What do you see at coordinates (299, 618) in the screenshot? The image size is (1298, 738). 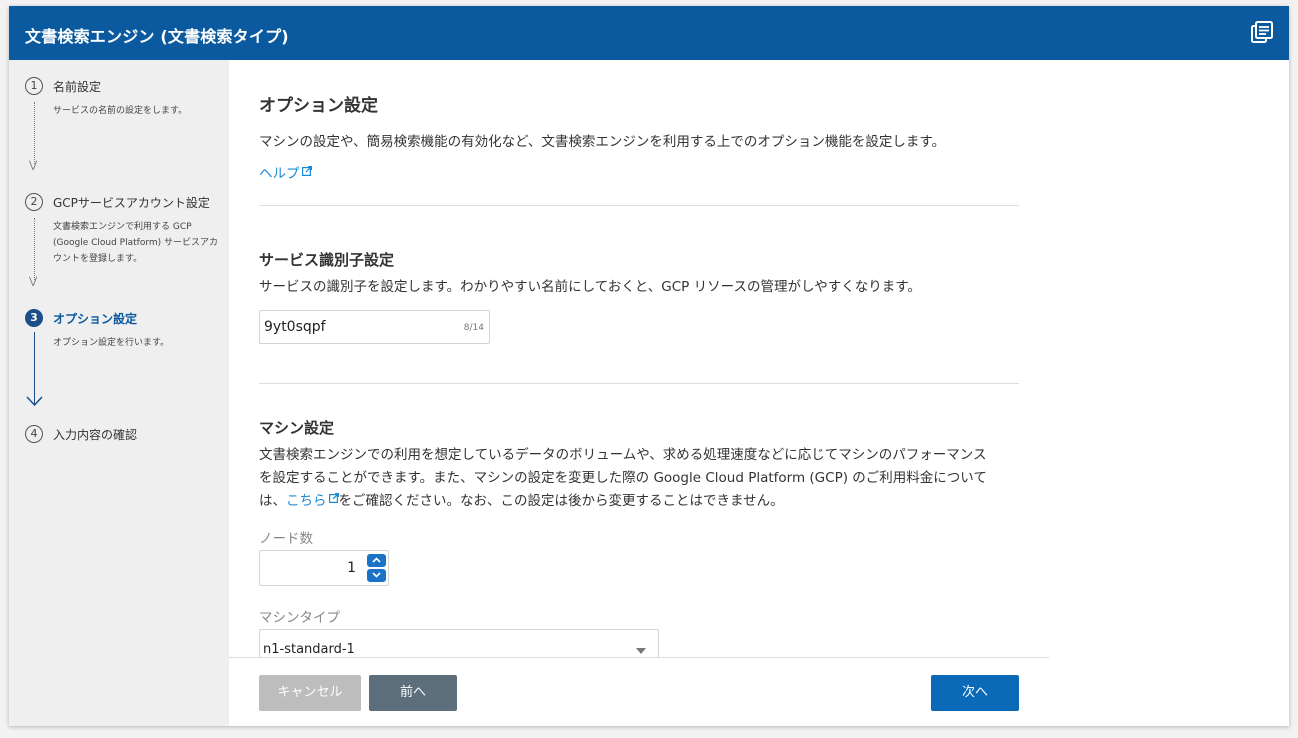 I see `machine-type-label: マシンタイプ` at bounding box center [299, 618].